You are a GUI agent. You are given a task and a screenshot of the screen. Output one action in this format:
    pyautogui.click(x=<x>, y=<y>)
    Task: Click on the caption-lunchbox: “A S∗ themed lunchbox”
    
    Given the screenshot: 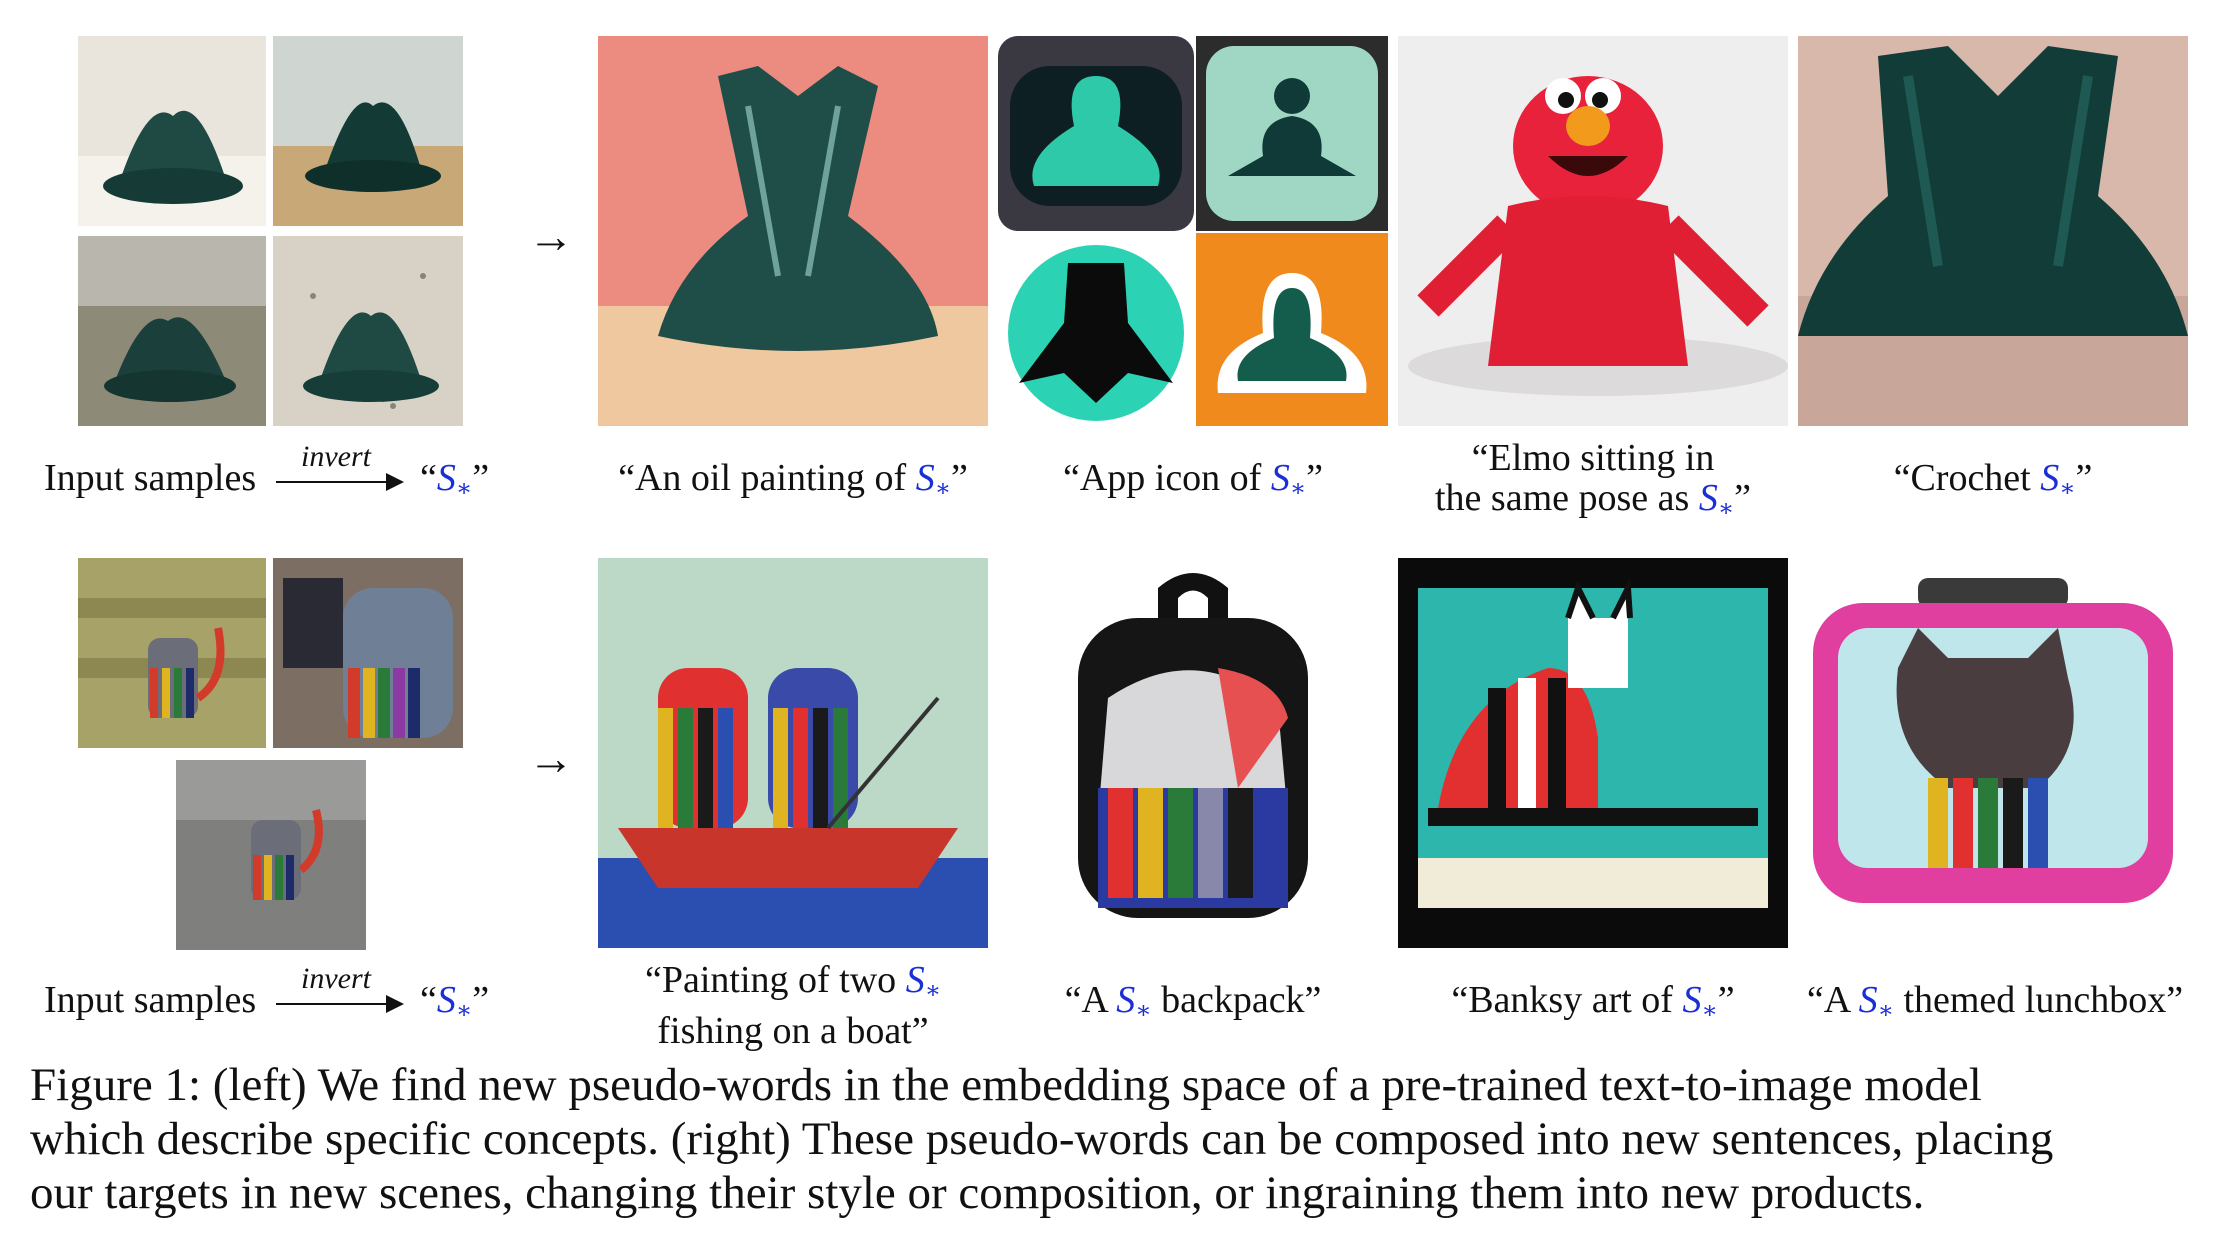 What is the action you would take?
    pyautogui.click(x=1995, y=1001)
    